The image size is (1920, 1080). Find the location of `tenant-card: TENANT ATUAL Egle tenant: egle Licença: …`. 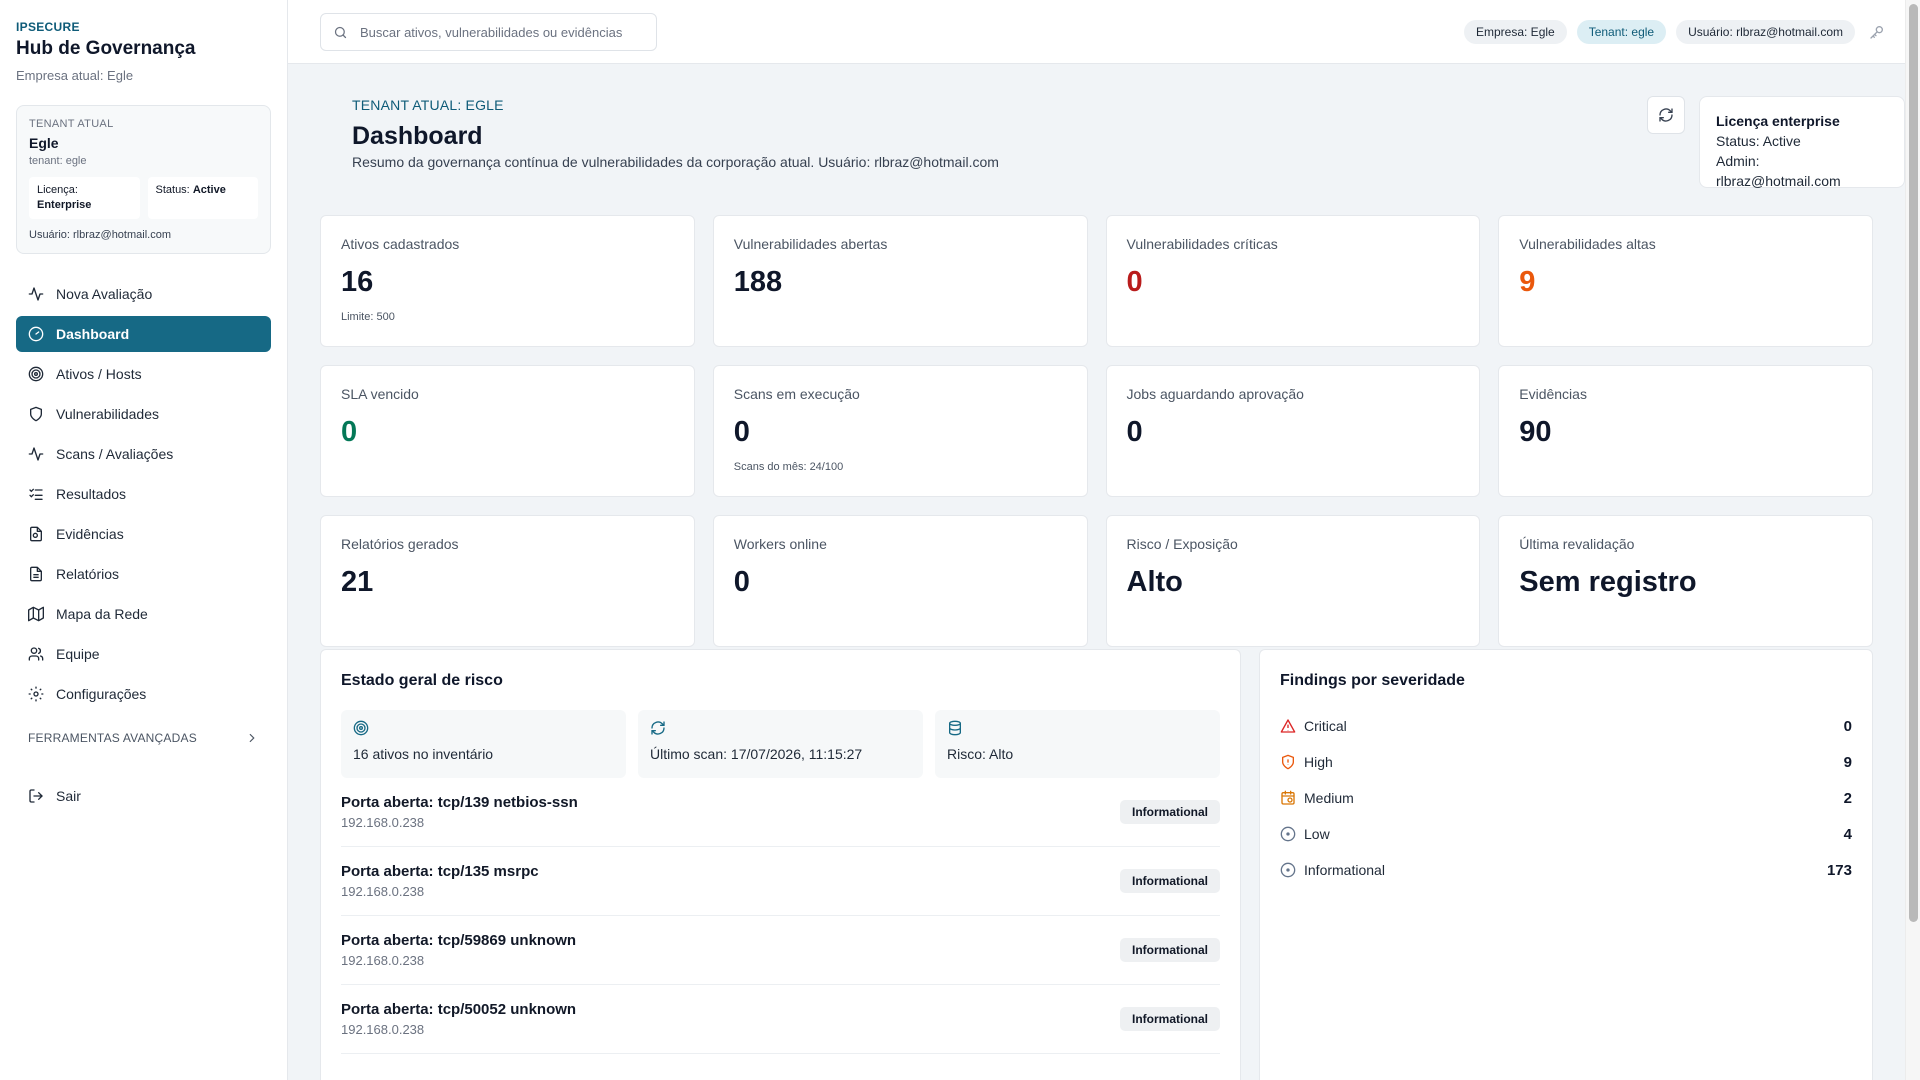

tenant-card: TENANT ATUAL Egle tenant: egle Licença: … is located at coordinates (143, 179).